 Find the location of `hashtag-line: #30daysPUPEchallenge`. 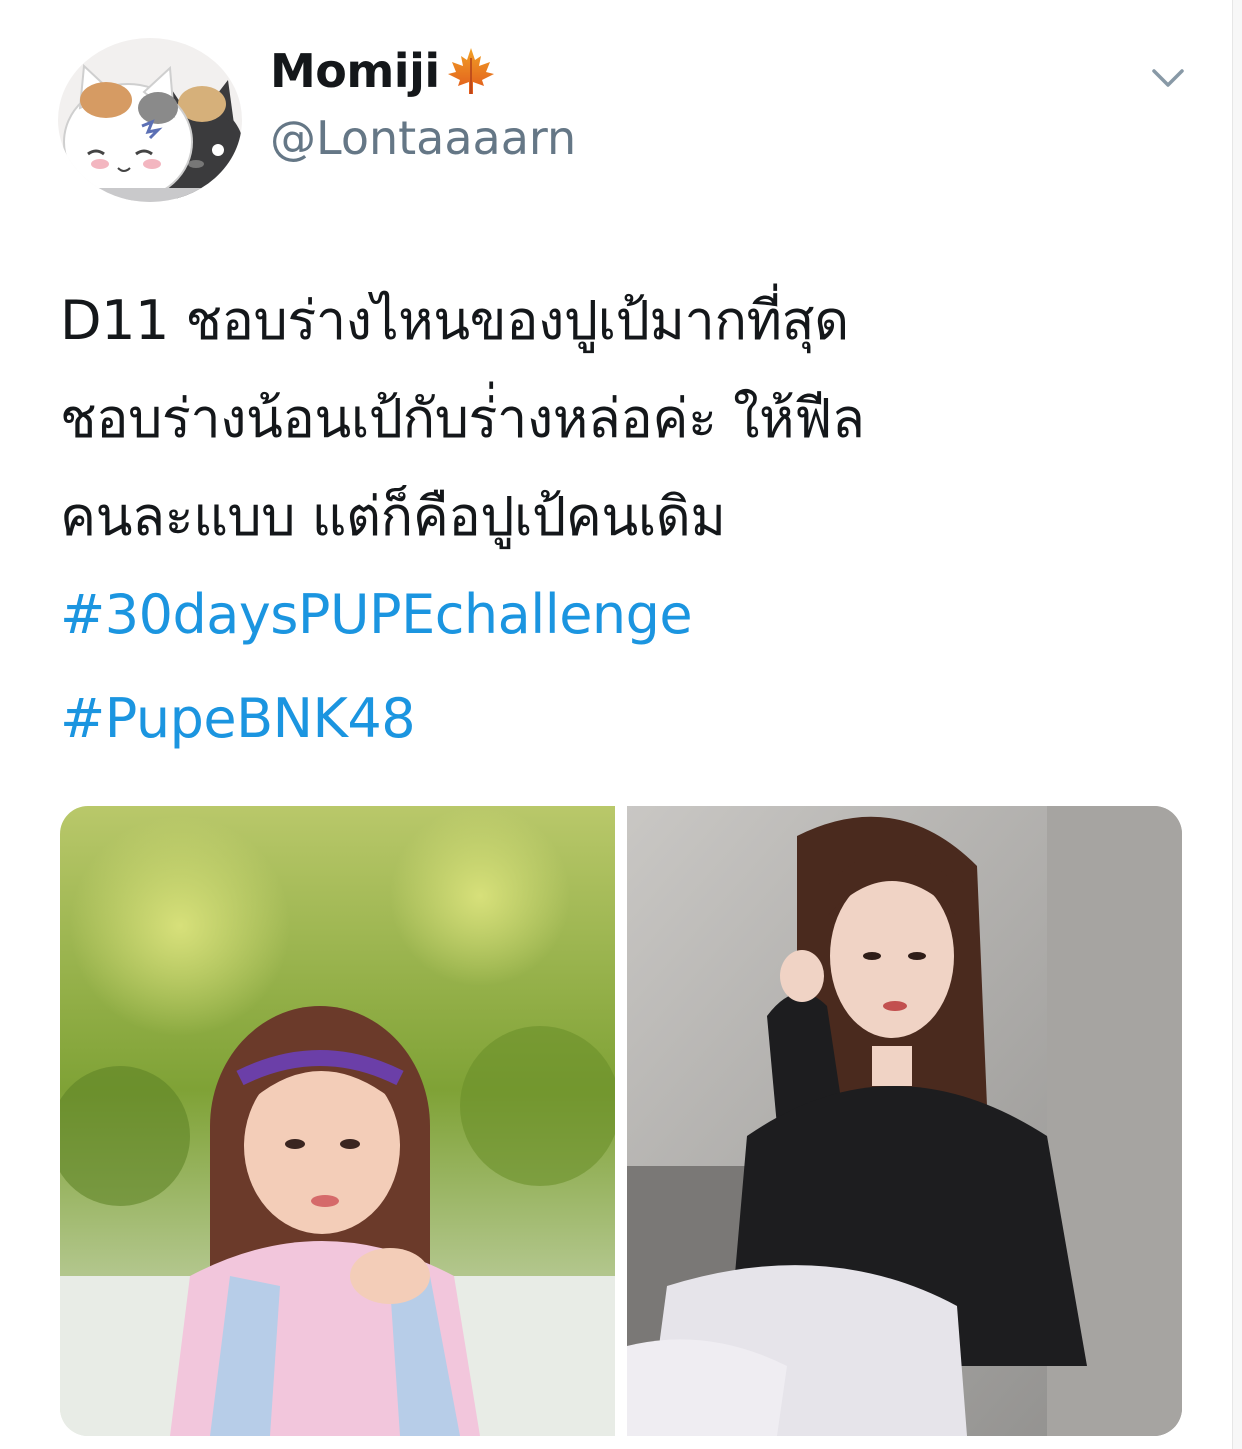

hashtag-line: #30daysPUPEchallenge is located at coordinates (635, 618).